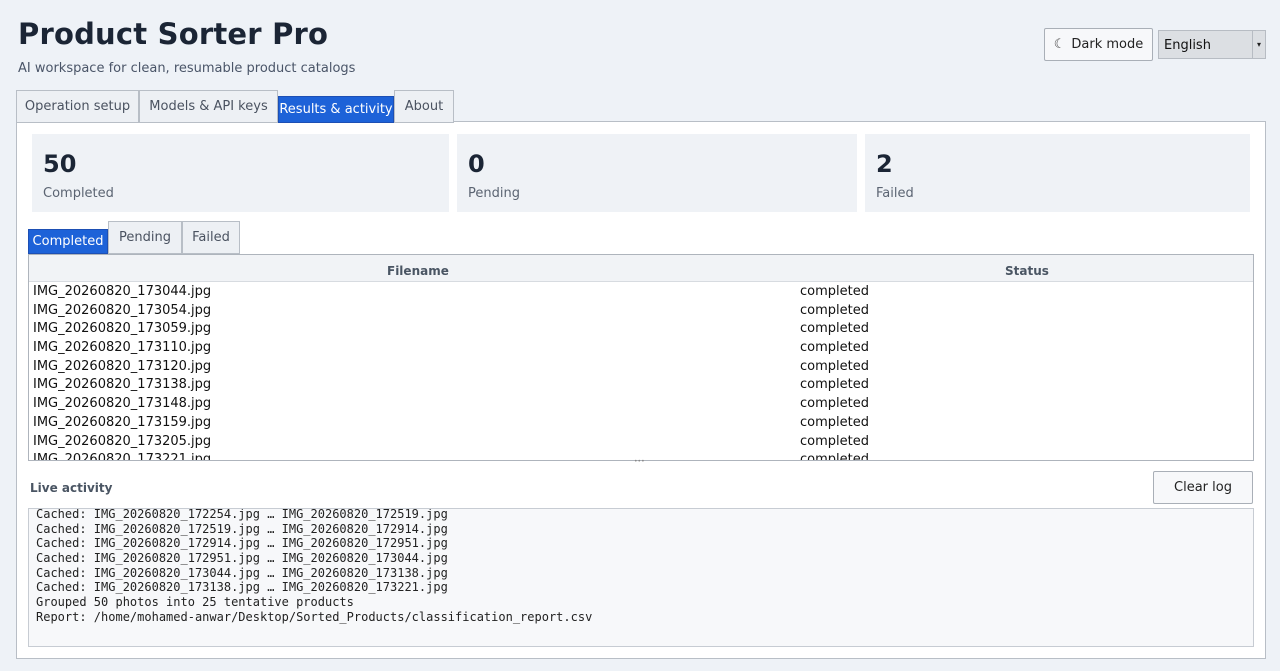  What do you see at coordinates (641, 462) in the screenshot?
I see `splitter-handle: •••` at bounding box center [641, 462].